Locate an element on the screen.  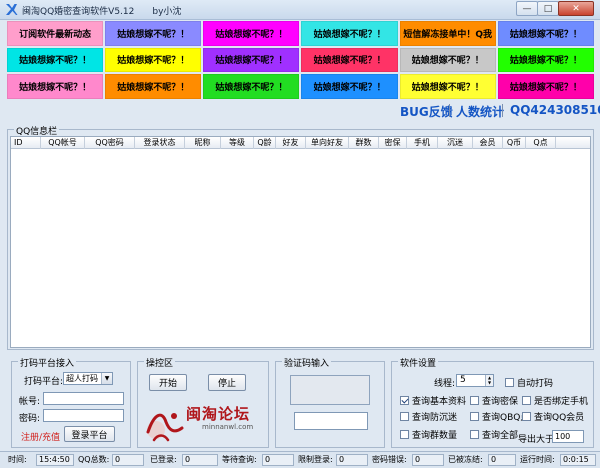
frozen-value: 0 is located at coordinates (502, 460).